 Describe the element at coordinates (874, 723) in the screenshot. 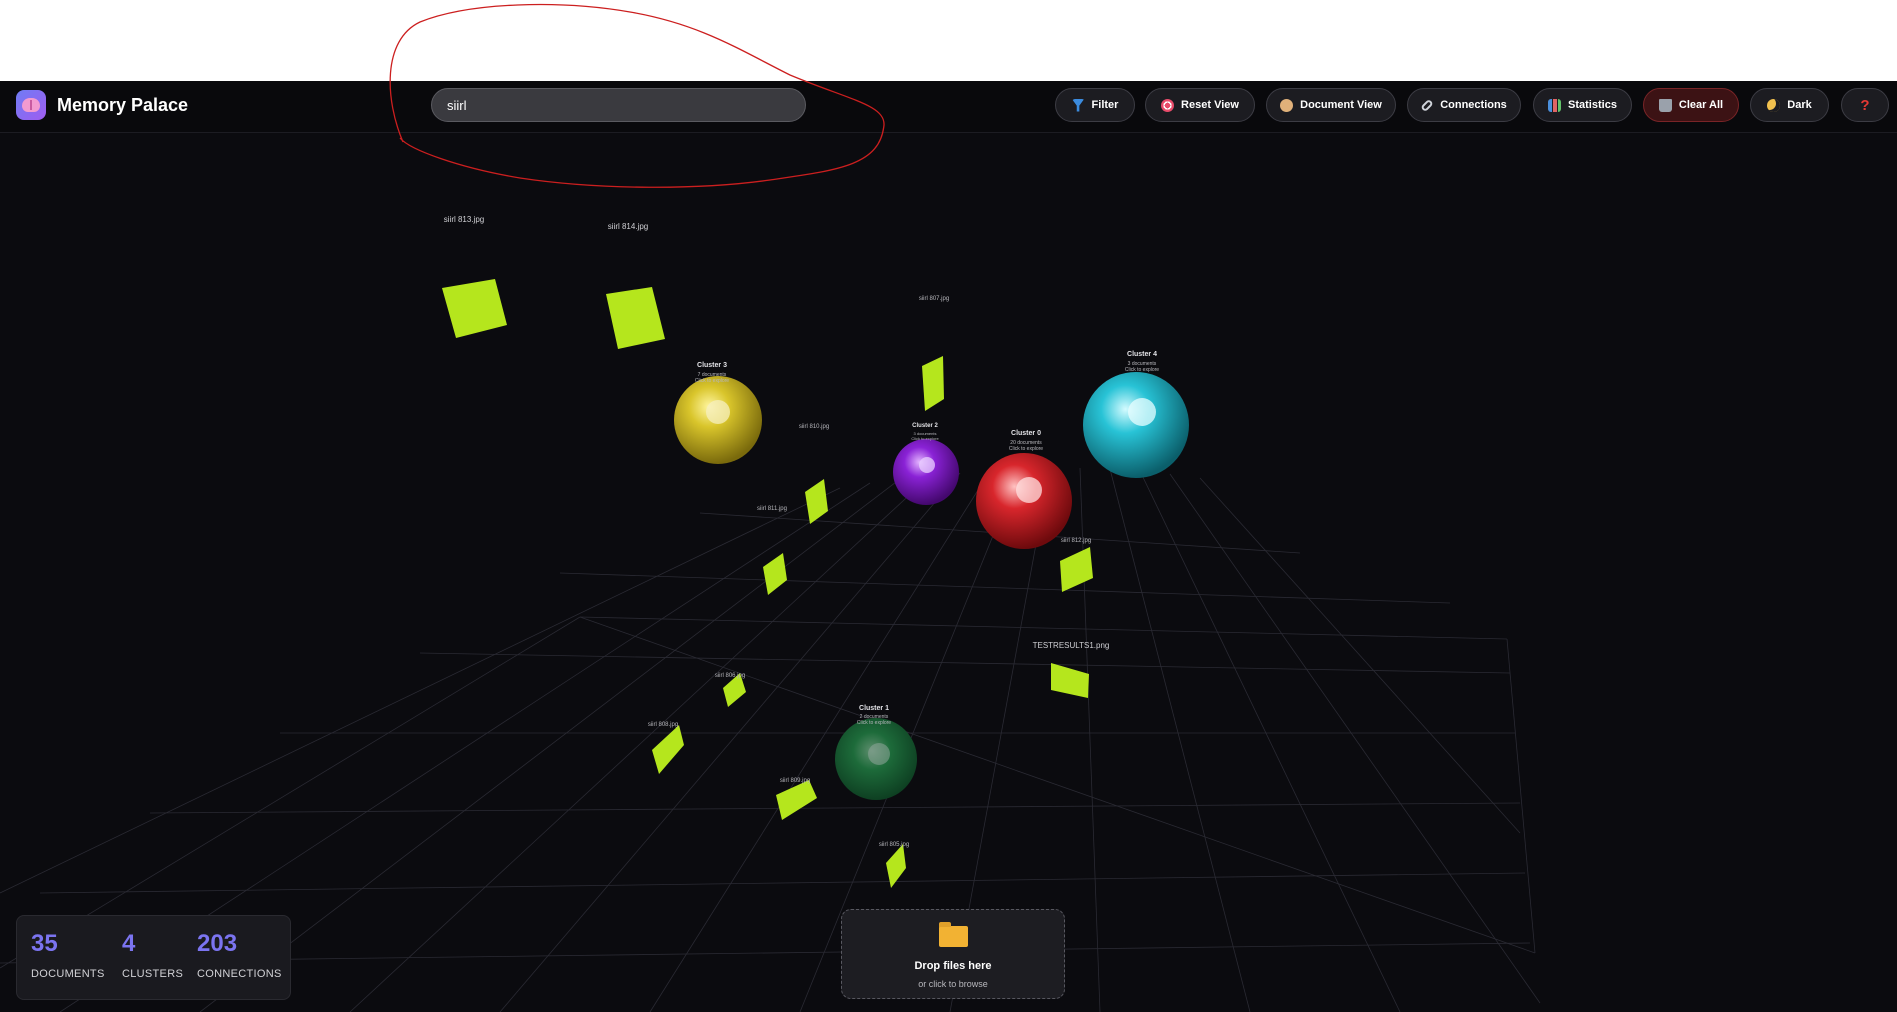

I see `cluster-1-hint: Click to explore` at that location.